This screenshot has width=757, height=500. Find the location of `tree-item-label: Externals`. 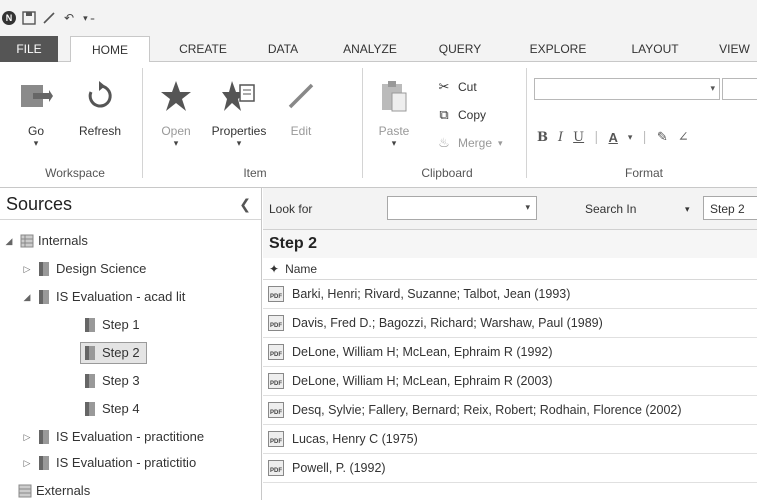

tree-item-label: Externals is located at coordinates (63, 490).